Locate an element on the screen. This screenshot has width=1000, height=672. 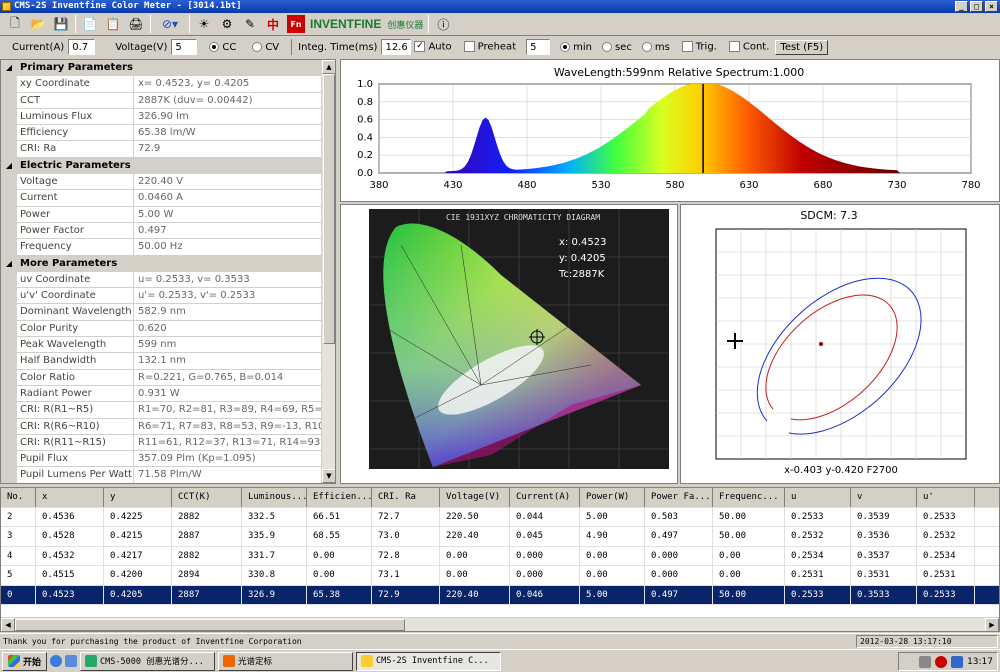
test-button: Test (F5) is located at coordinates (802, 47).